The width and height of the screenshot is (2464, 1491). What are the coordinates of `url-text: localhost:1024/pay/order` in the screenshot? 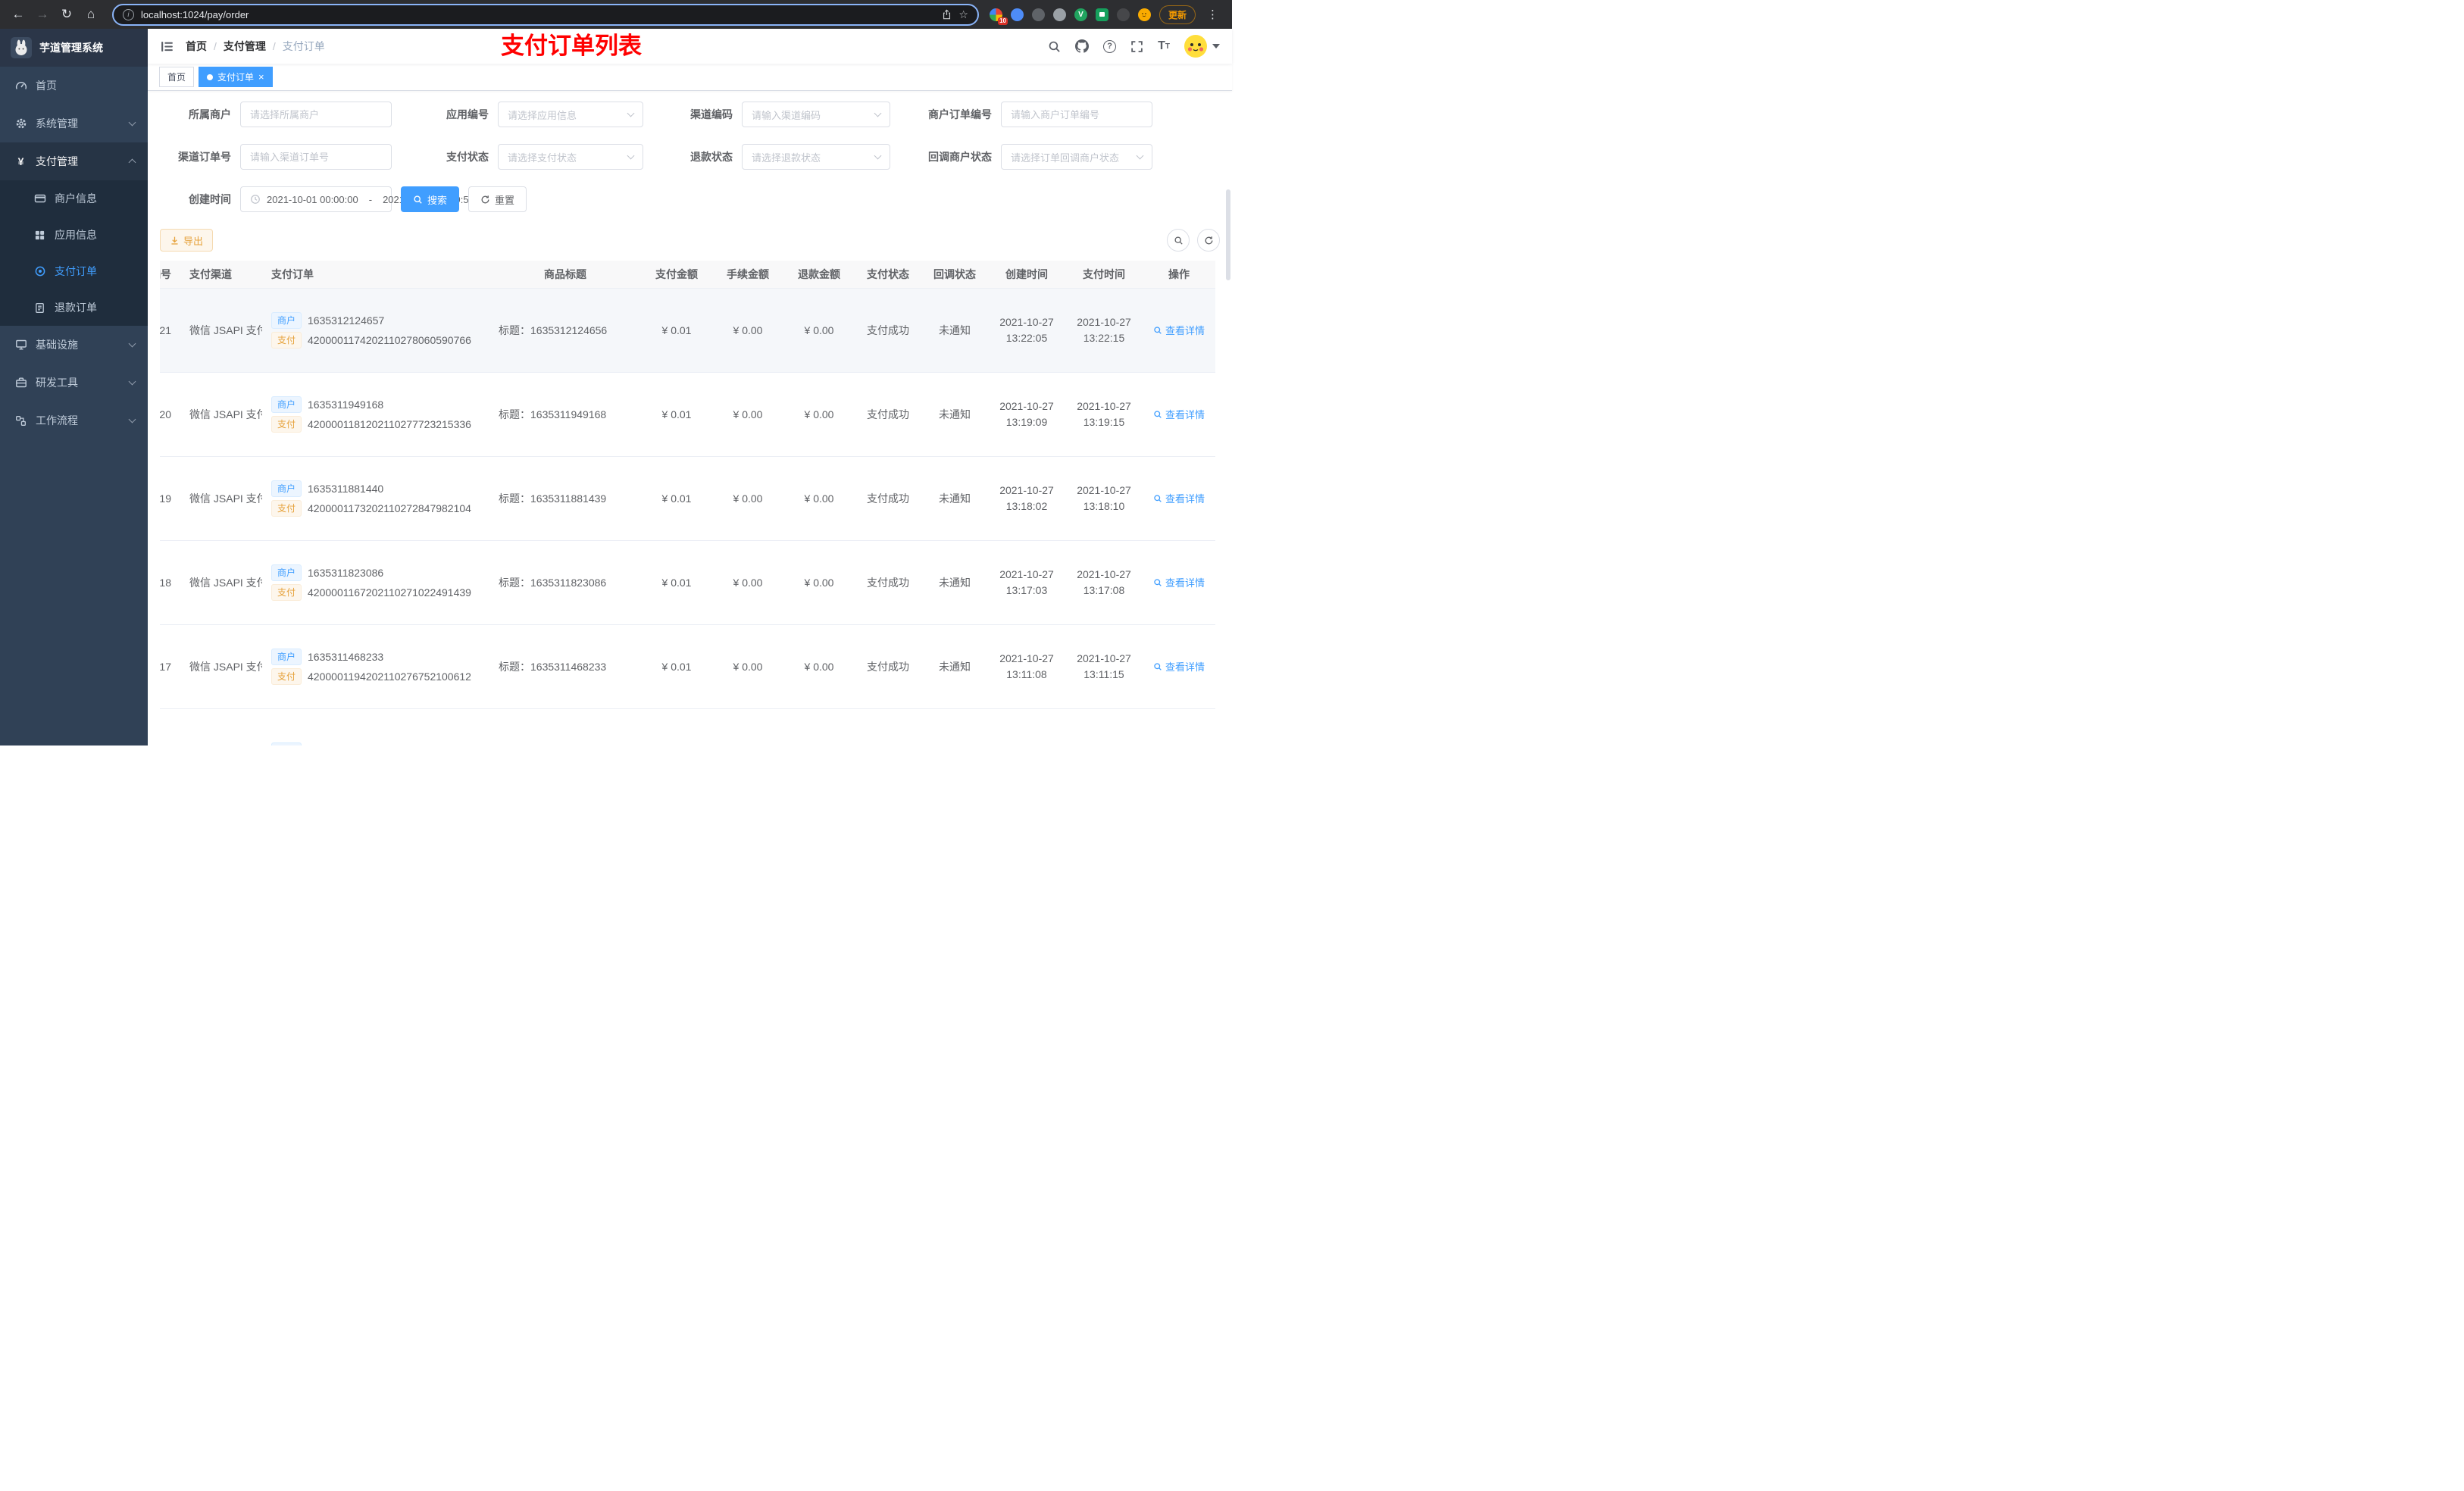 It's located at (195, 14).